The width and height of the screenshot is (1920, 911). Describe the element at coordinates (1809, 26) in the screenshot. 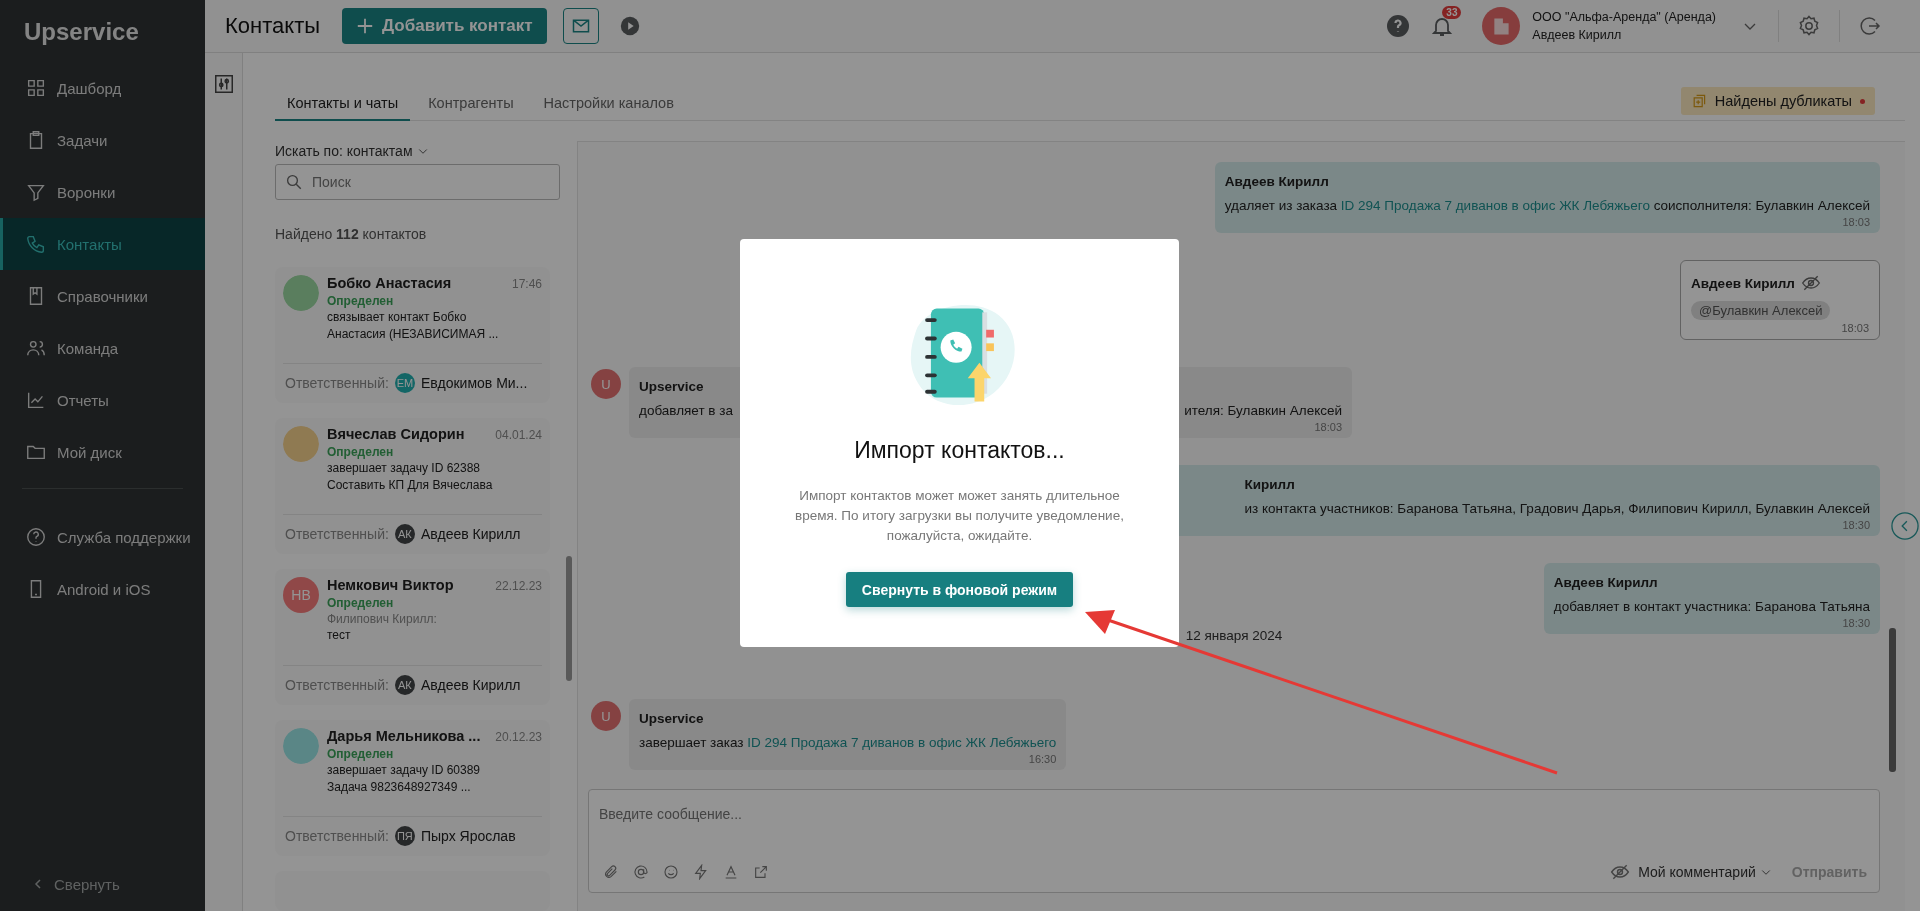

I see `settings-icon` at that location.